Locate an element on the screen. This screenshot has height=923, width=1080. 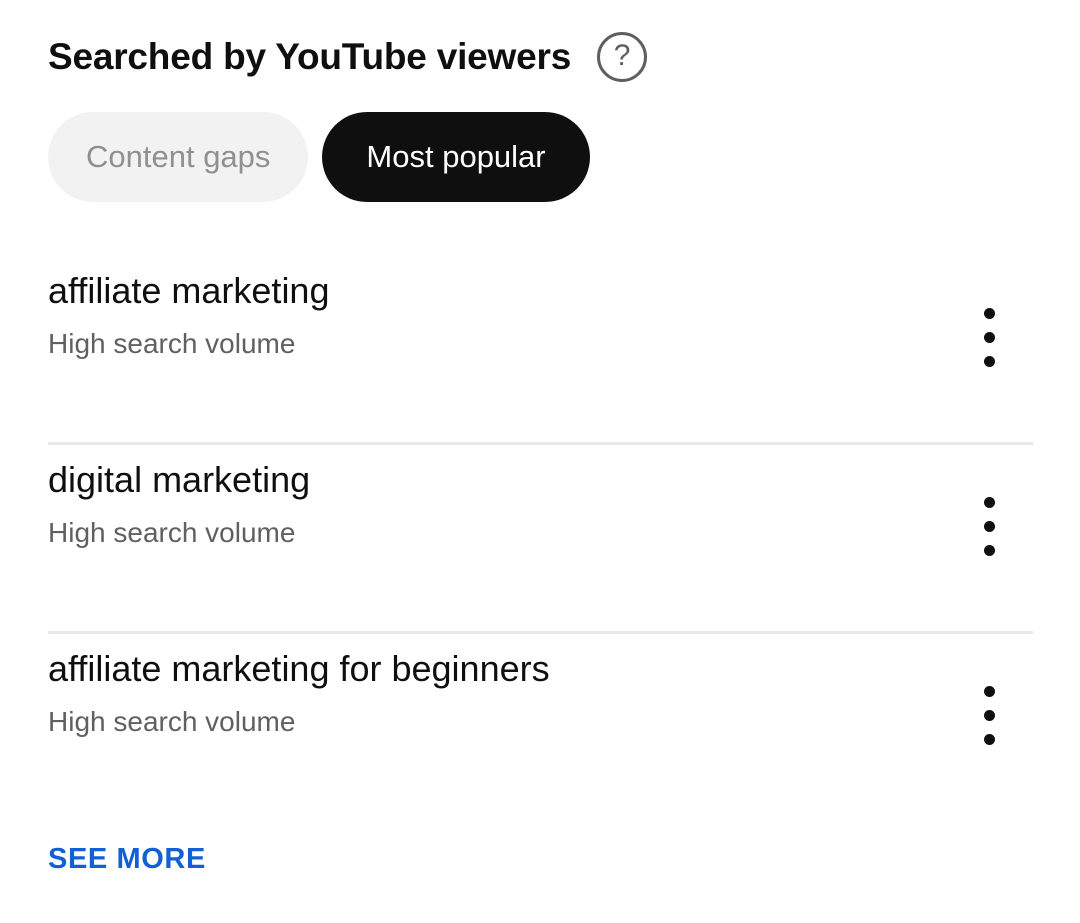
keyword-row-text: affiliate marketing High search volume is located at coordinates (188, 308).